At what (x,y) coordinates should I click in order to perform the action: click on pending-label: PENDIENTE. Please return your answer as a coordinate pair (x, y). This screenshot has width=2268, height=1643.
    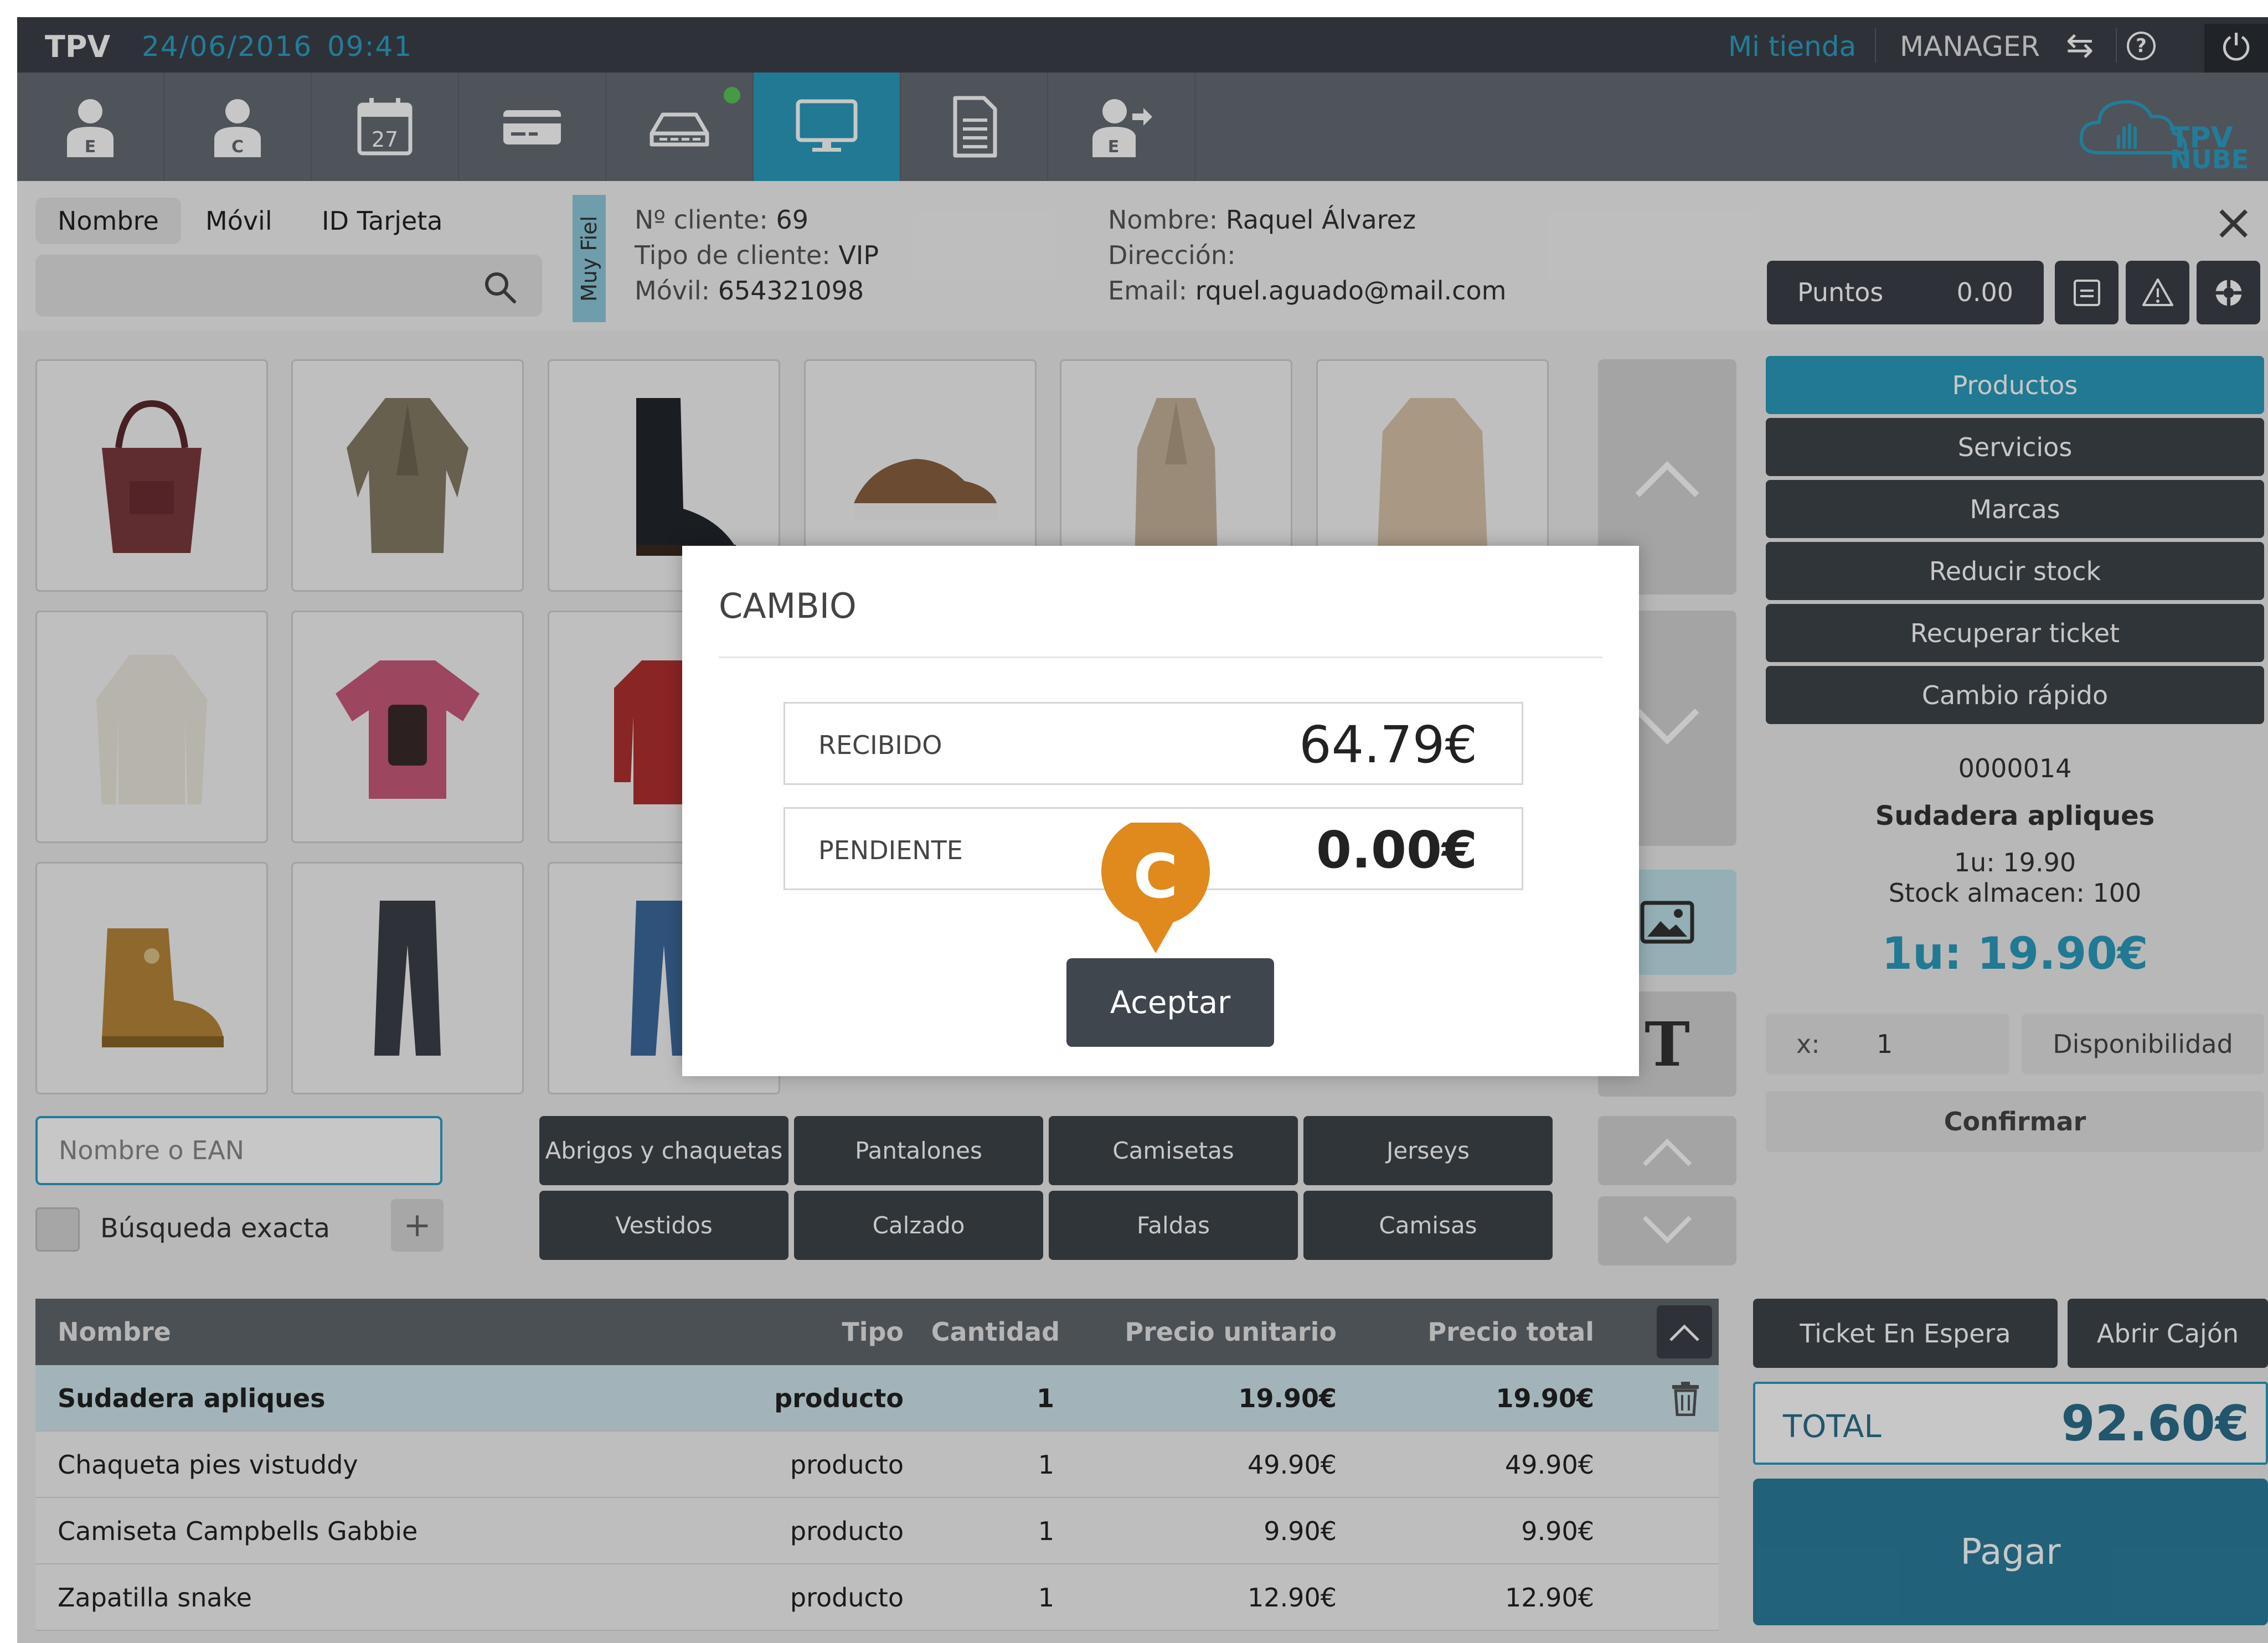
    Looking at the image, I should click on (890, 850).